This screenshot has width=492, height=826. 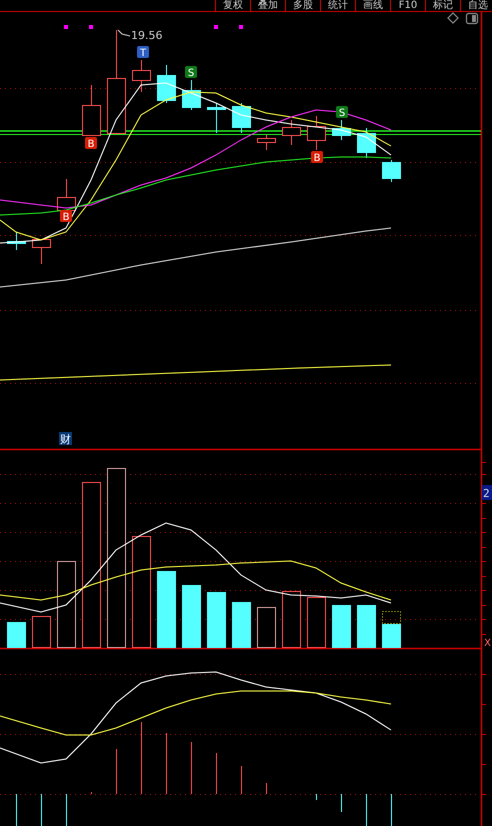 I want to click on axis-value-label: 2, so click(x=487, y=492).